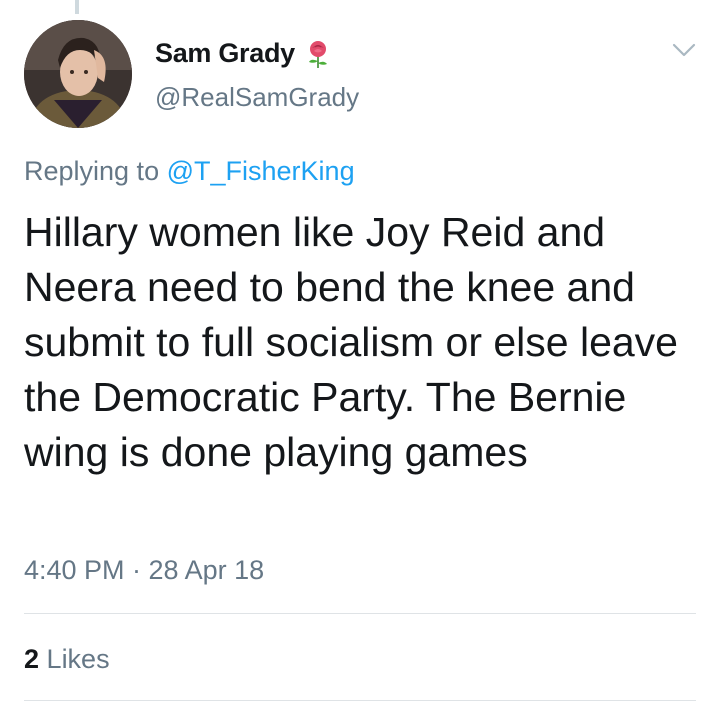 This screenshot has height=705, width=720. What do you see at coordinates (77, 7) in the screenshot?
I see `thread-connector-line` at bounding box center [77, 7].